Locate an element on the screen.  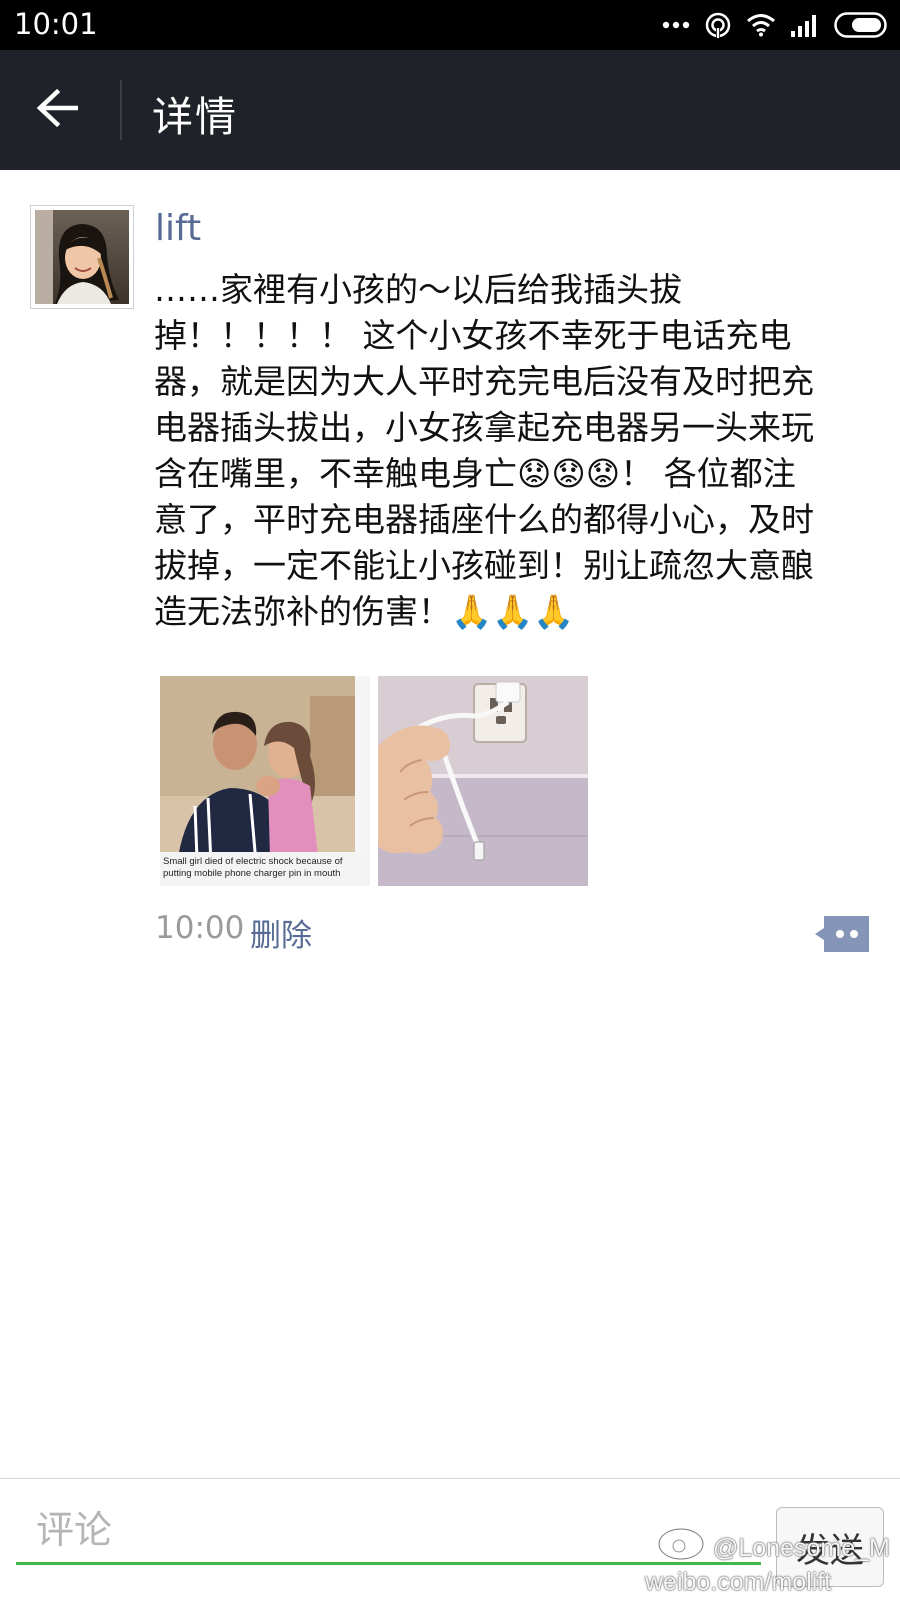
hotspot-icon is located at coordinates (718, 25).